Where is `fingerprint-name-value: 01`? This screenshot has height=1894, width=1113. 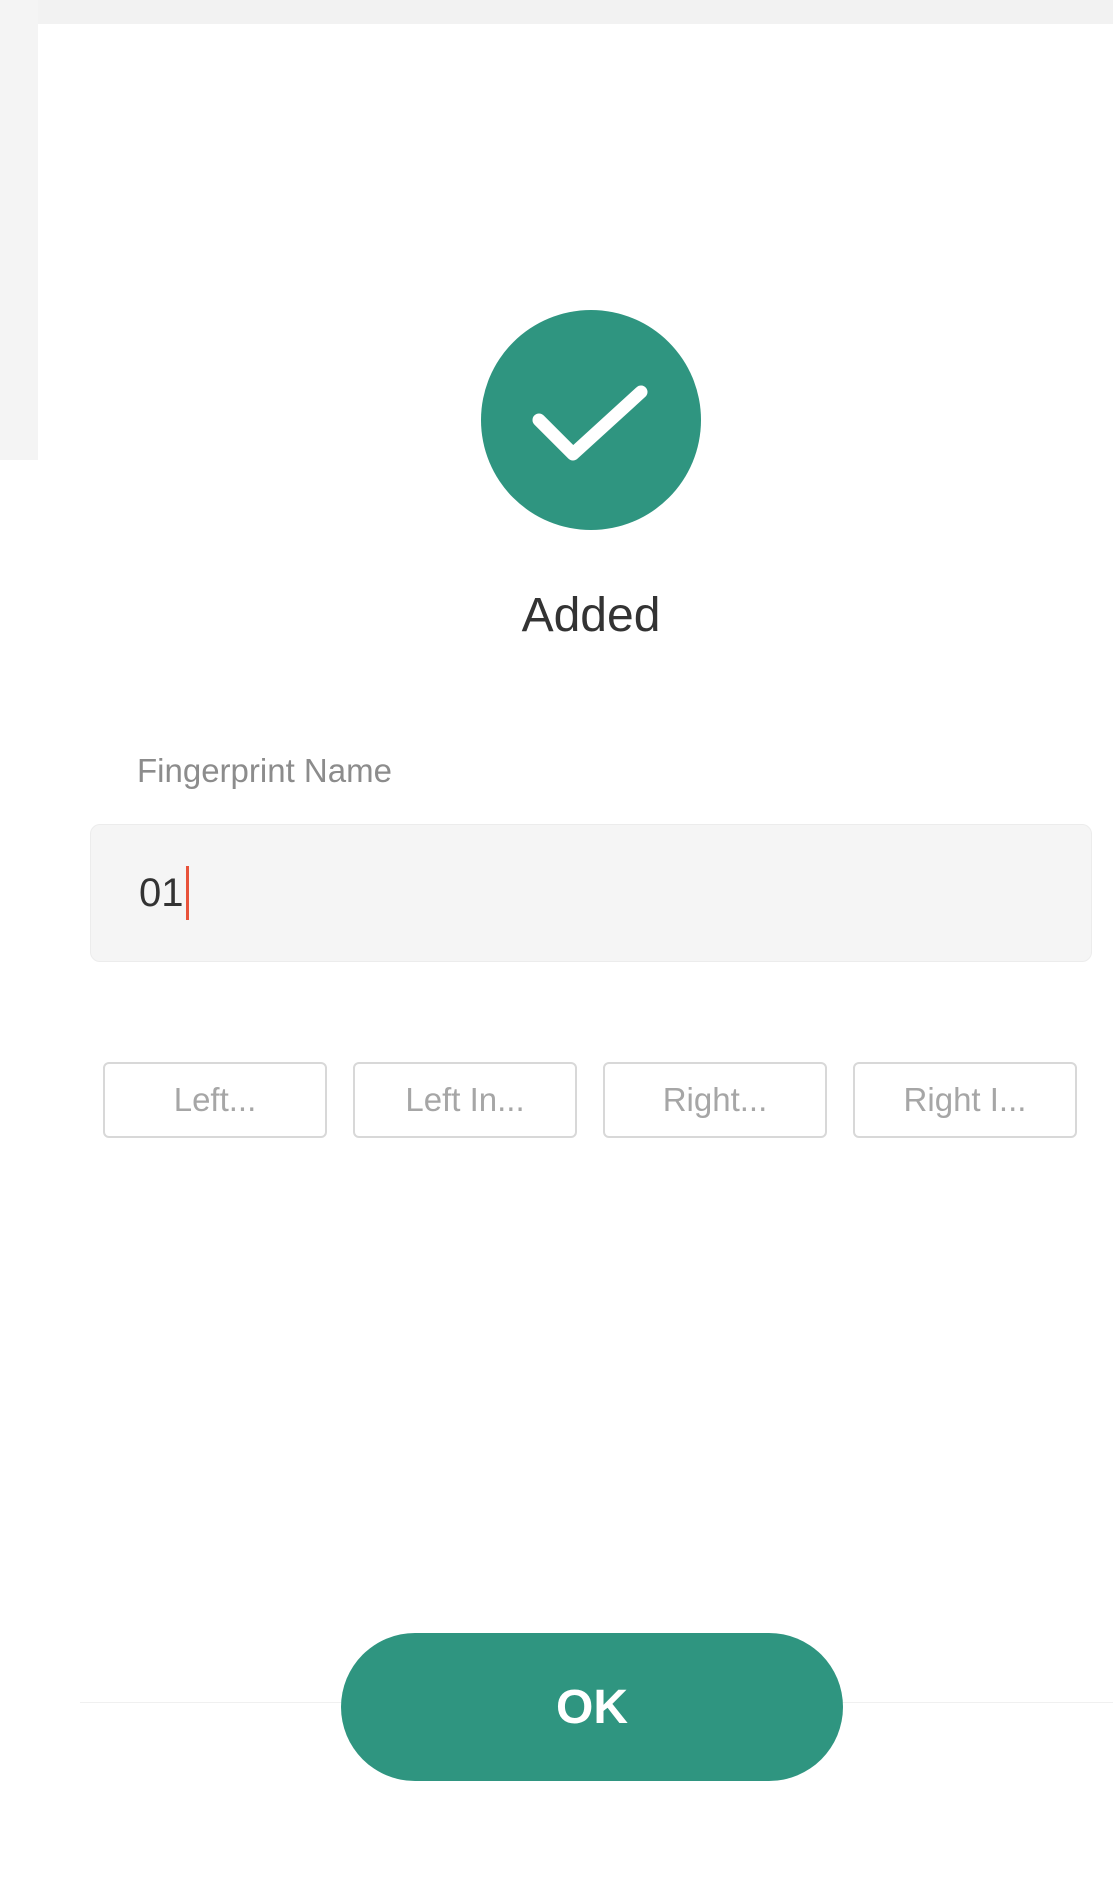 fingerprint-name-value: 01 is located at coordinates (161, 892).